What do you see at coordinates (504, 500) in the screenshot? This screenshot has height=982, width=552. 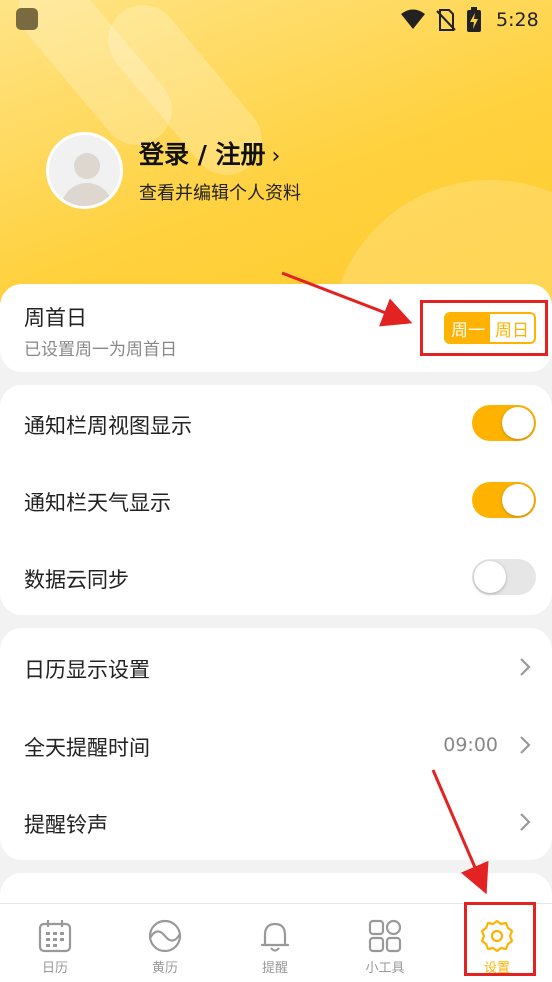 I see `weather-toggle` at bounding box center [504, 500].